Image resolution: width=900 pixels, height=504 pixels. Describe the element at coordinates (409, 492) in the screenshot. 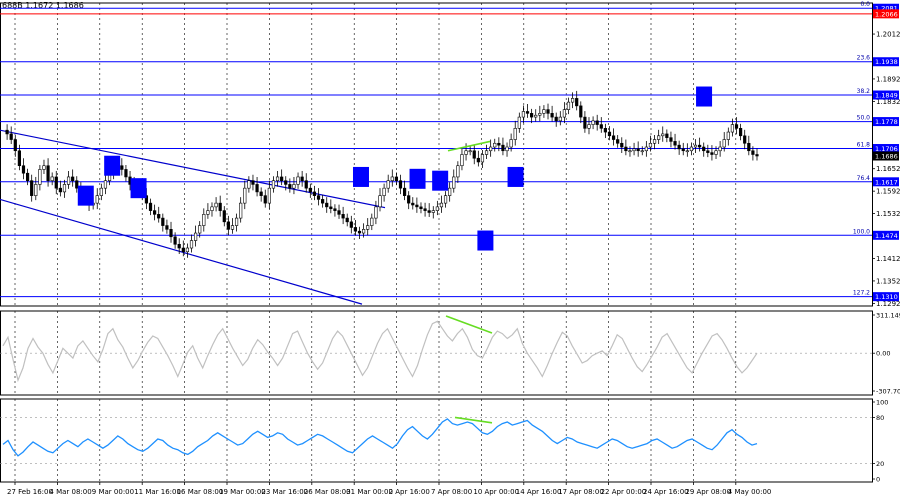

I see `x-tick-label: 2 Apr 16:00` at that location.